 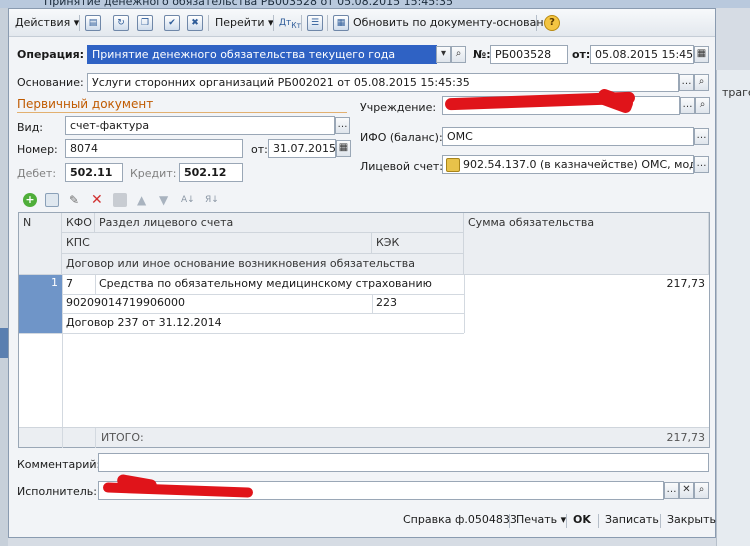 I want to click on number-field: РБ003528, so click(x=529, y=54).